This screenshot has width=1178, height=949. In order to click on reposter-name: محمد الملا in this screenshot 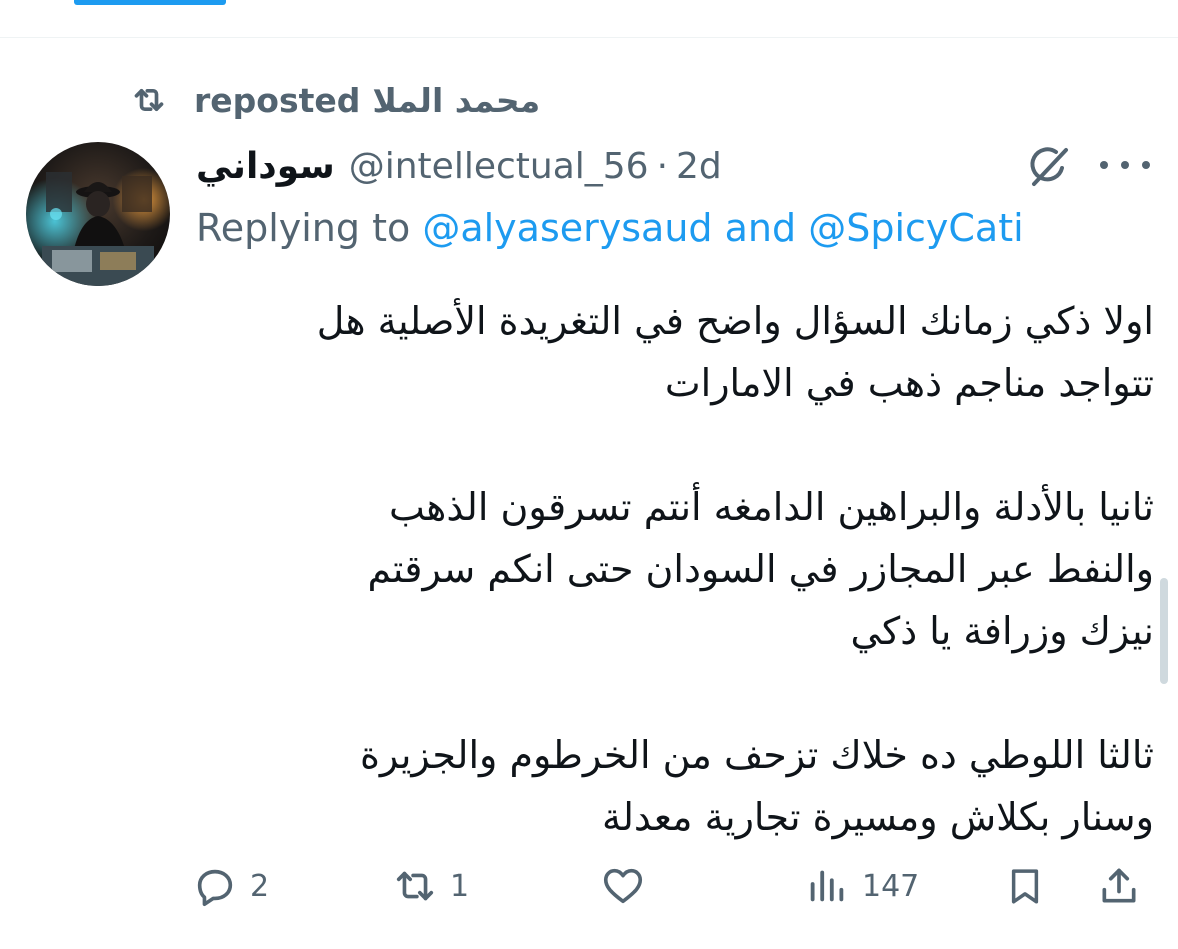, I will do `click(456, 100)`.